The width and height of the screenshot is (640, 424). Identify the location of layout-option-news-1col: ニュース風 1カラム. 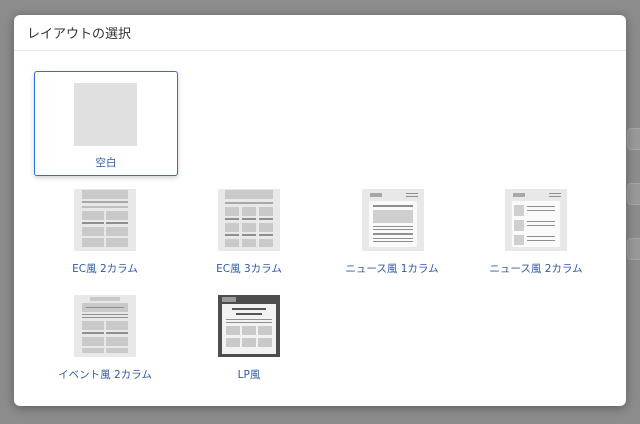
(392, 234).